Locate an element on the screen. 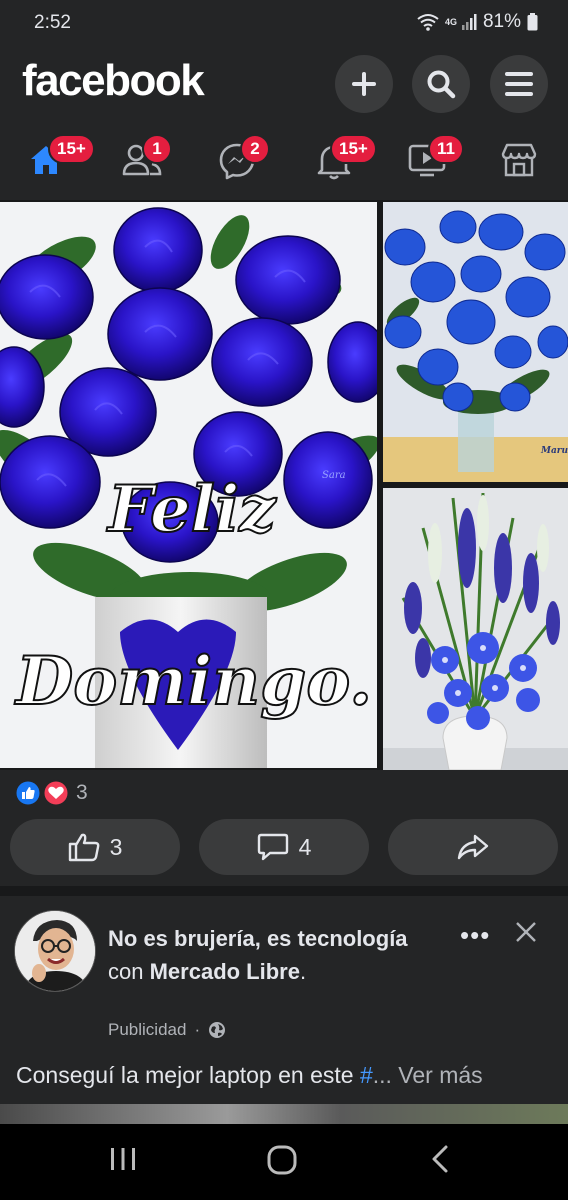 The image size is (568, 1200). reaction-count: 3 is located at coordinates (82, 792).